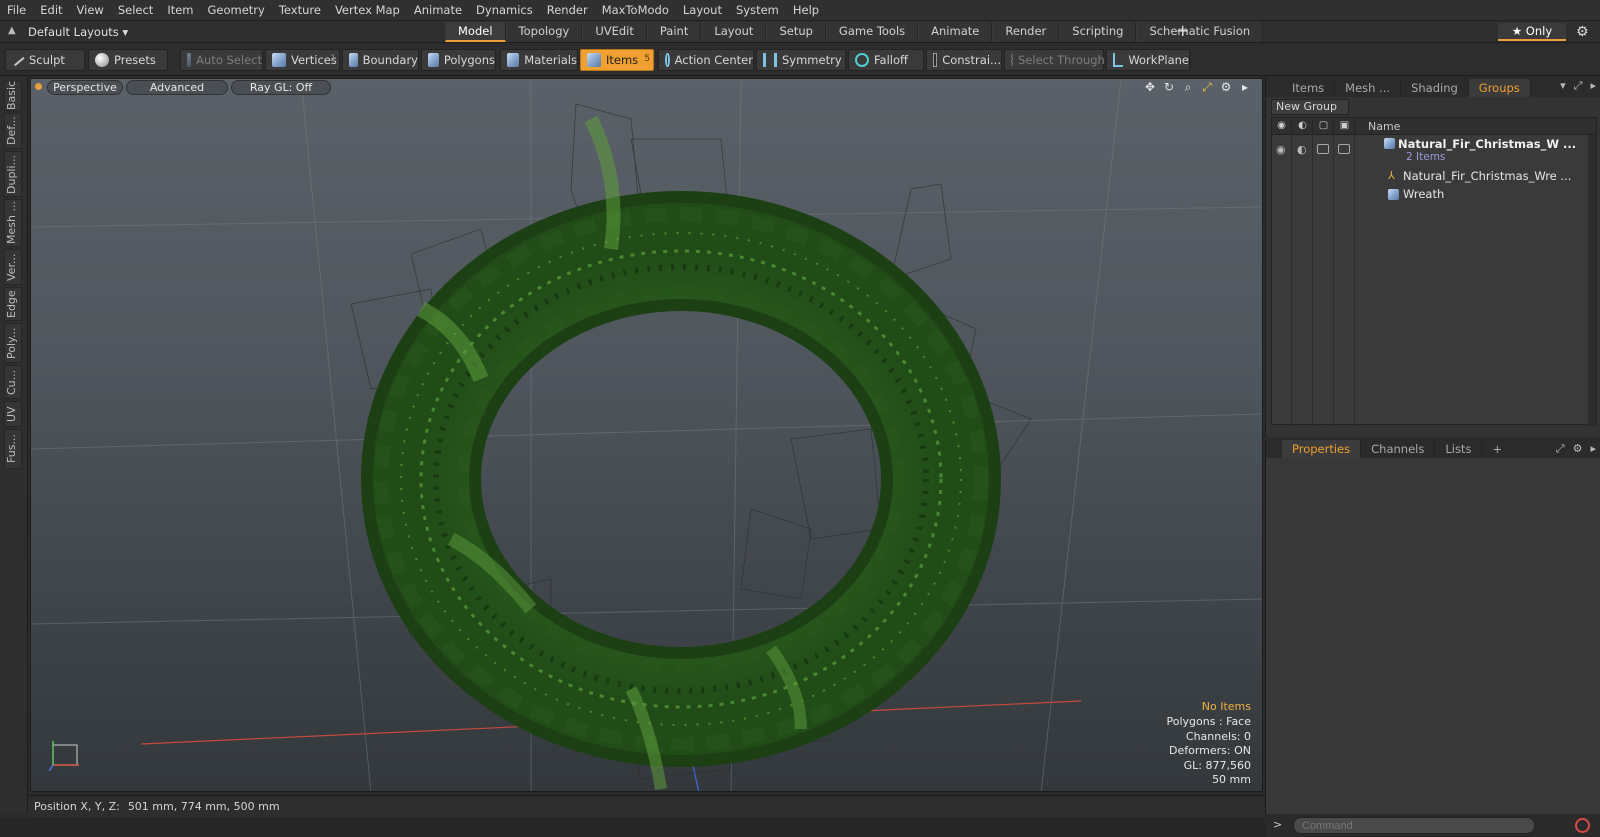  I want to click on tab-scripting: Scripting, so click(1098, 32).